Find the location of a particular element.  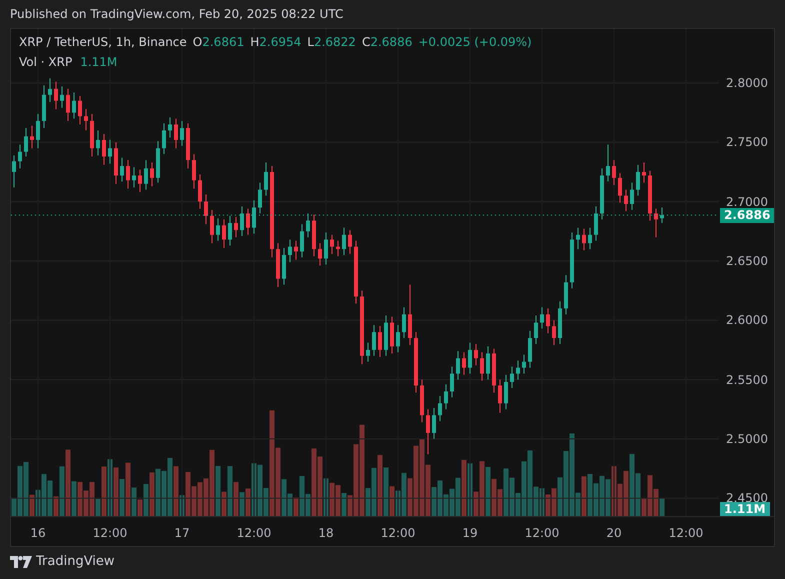

ohlc-label: L is located at coordinates (310, 42).